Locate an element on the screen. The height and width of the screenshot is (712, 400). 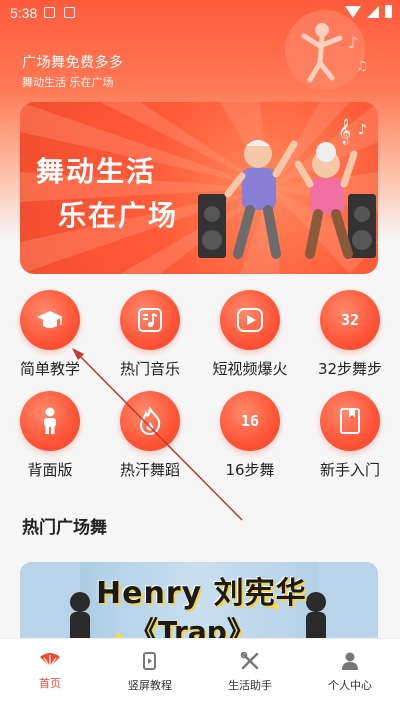
play-icon is located at coordinates (250, 320).